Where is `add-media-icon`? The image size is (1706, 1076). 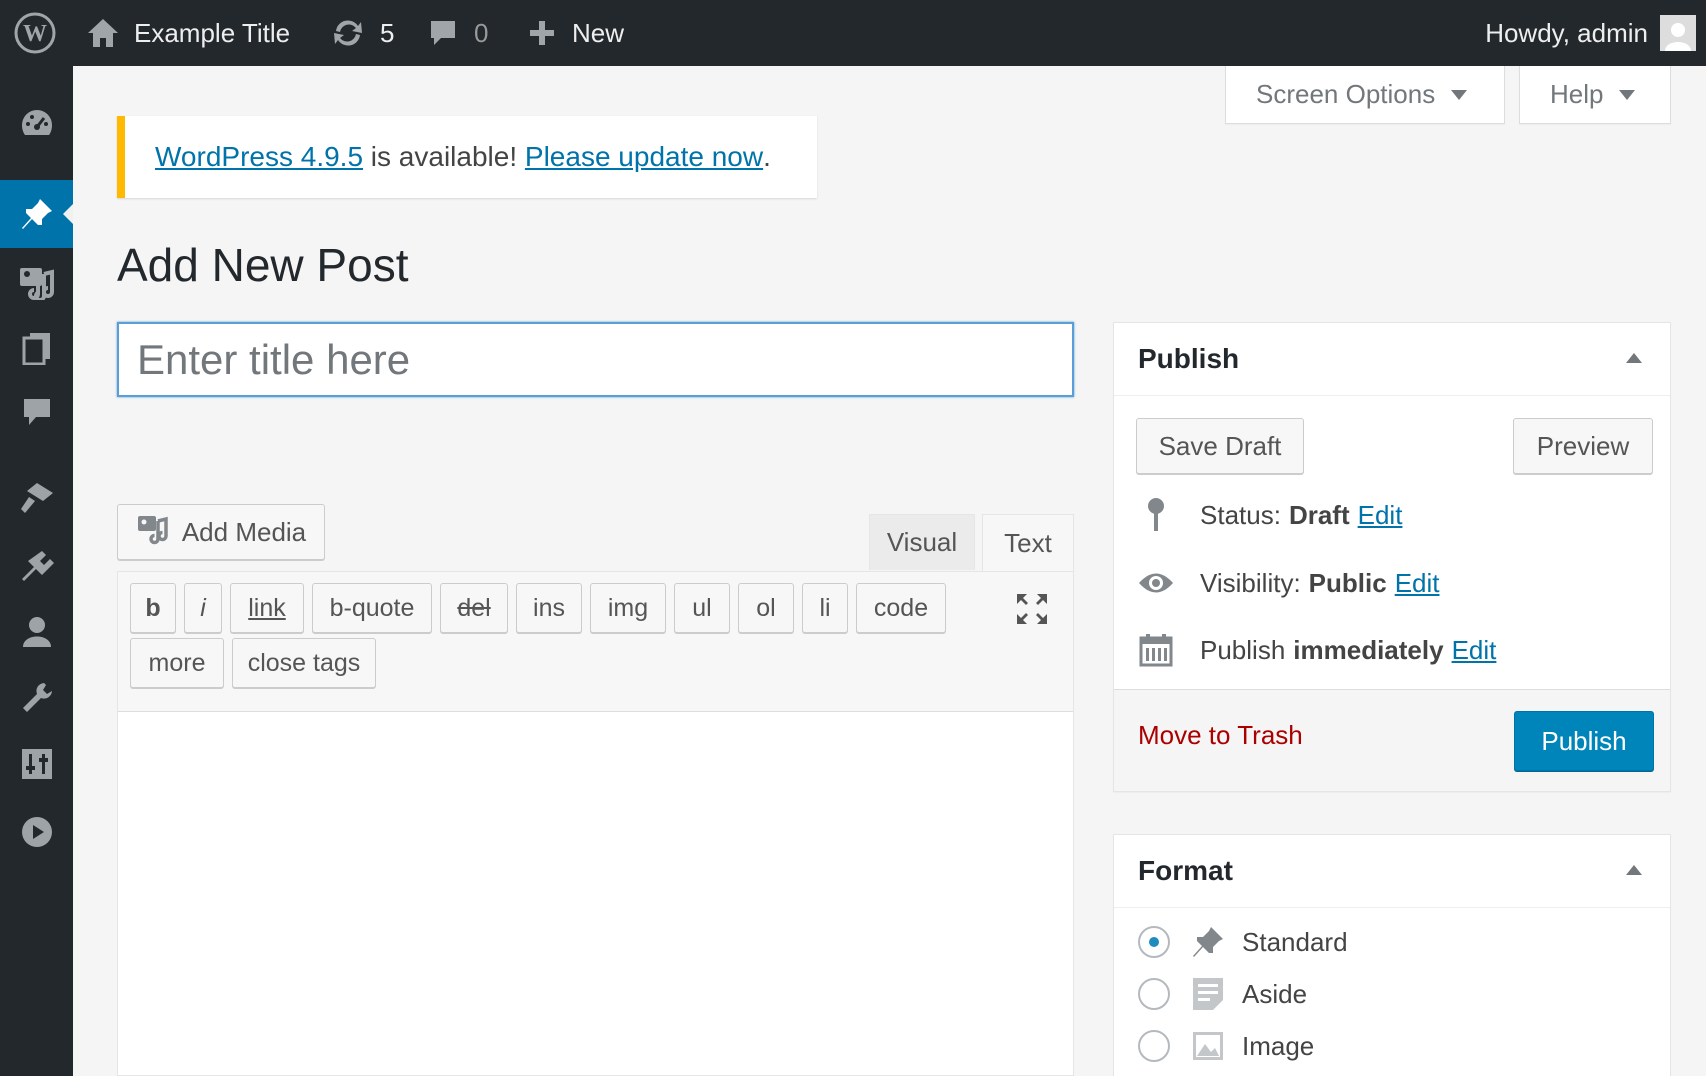 add-media-icon is located at coordinates (153, 532).